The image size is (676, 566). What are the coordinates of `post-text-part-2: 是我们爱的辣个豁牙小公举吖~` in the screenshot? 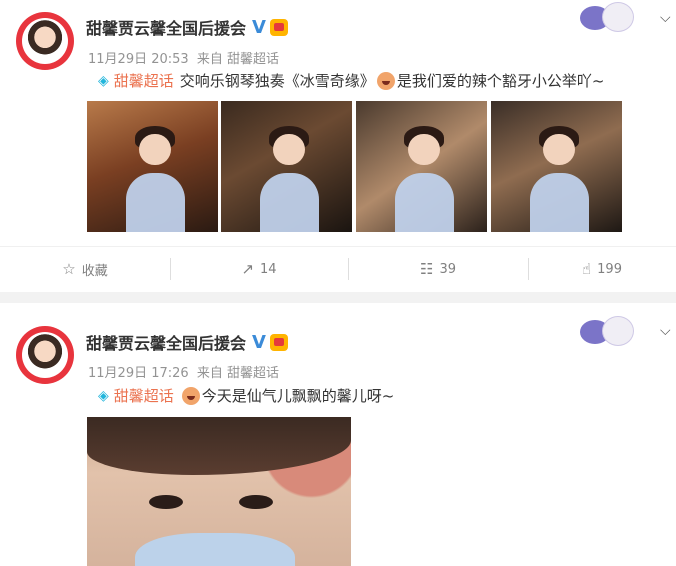 It's located at (500, 81).